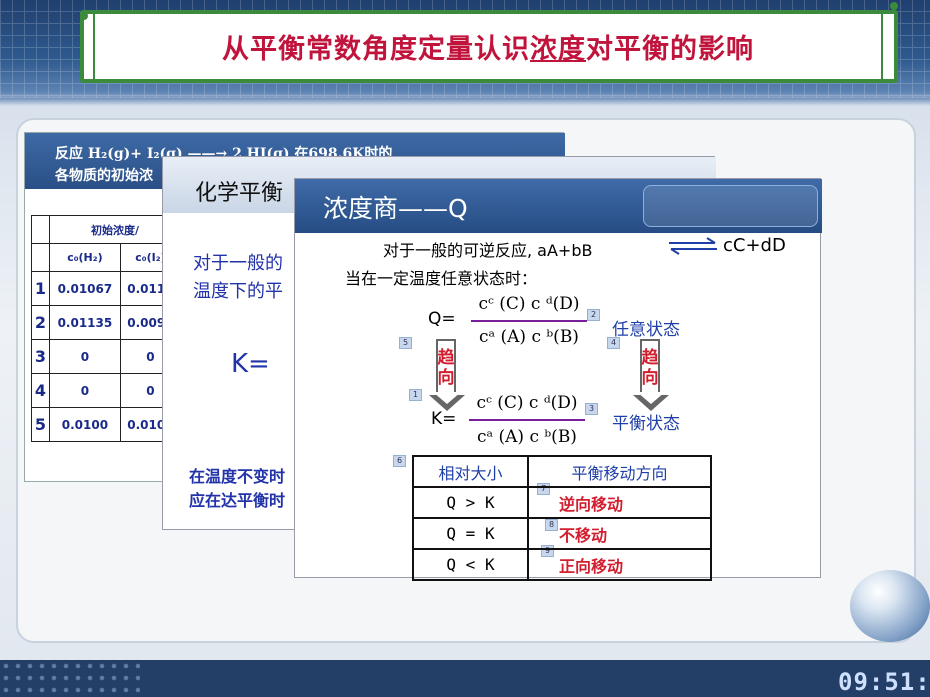  I want to click on title-prefix: 从平衡常数角度定量认识, so click(376, 49).